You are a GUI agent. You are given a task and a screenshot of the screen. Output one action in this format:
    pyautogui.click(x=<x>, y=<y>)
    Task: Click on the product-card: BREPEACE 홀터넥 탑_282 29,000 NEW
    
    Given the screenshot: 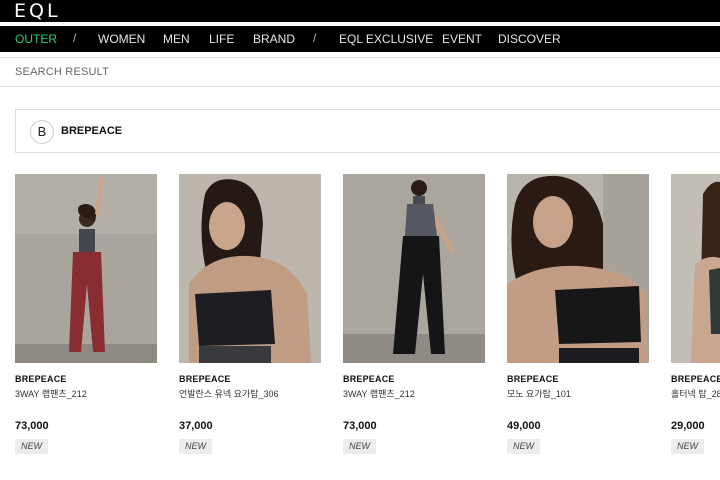 What is the action you would take?
    pyautogui.click(x=695, y=319)
    